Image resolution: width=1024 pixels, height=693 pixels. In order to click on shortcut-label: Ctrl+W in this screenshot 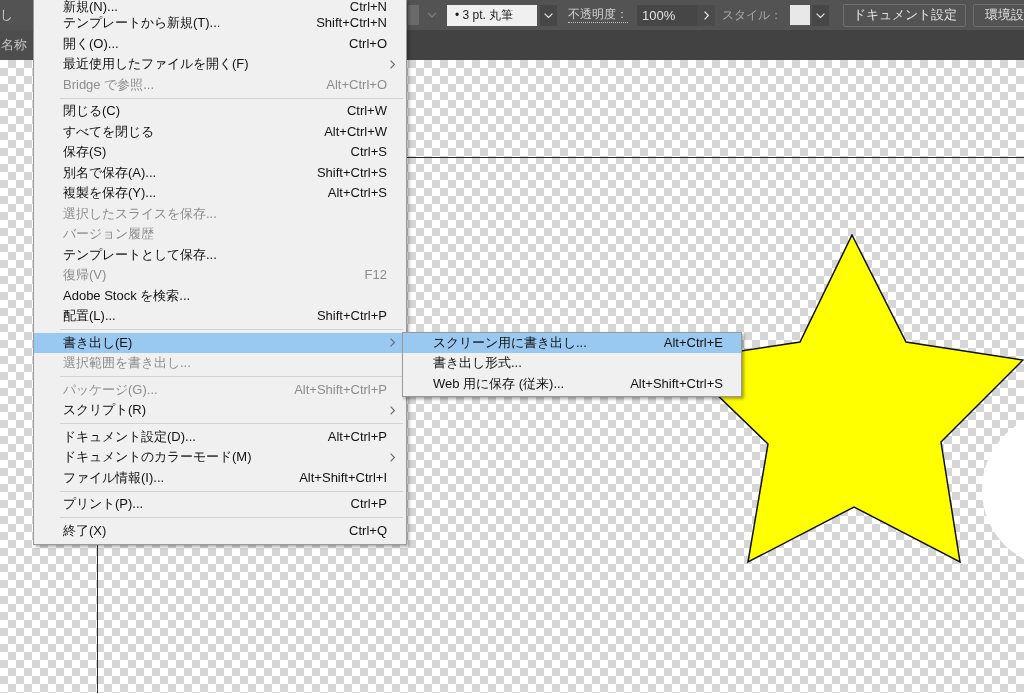, I will do `click(366, 111)`.